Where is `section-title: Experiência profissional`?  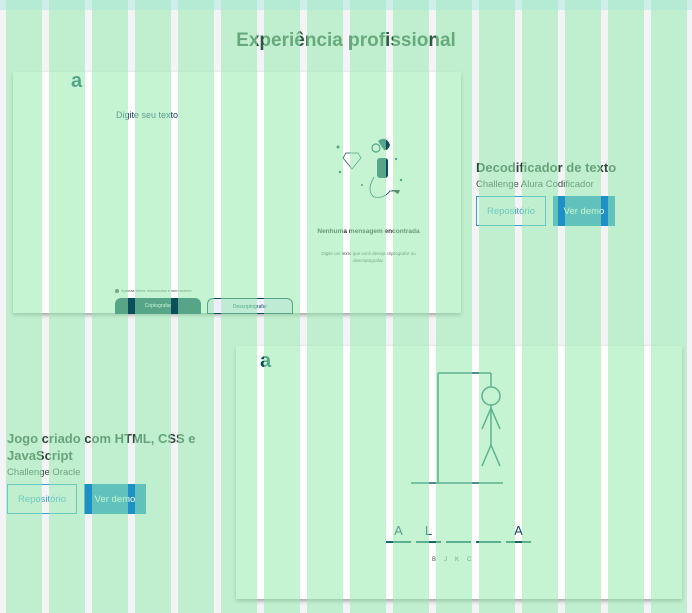
section-title: Experiência profissional is located at coordinates (346, 40).